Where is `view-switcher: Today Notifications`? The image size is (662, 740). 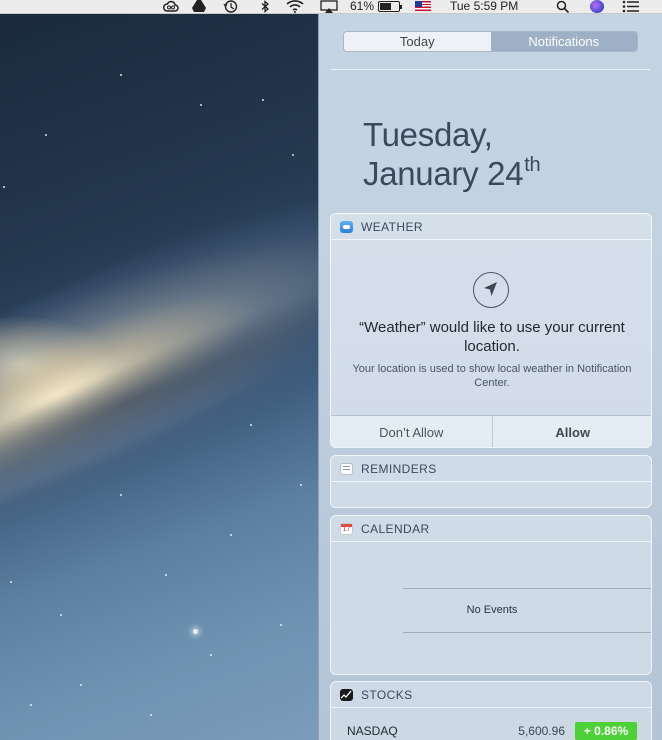
view-switcher: Today Notifications is located at coordinates (490, 41).